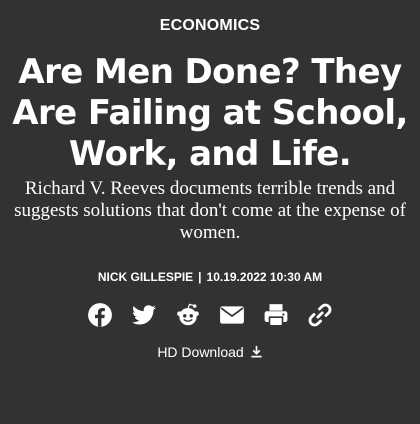 The height and width of the screenshot is (424, 420). Describe the element at coordinates (200, 352) in the screenshot. I see `hd-download-label: HD Download` at that location.